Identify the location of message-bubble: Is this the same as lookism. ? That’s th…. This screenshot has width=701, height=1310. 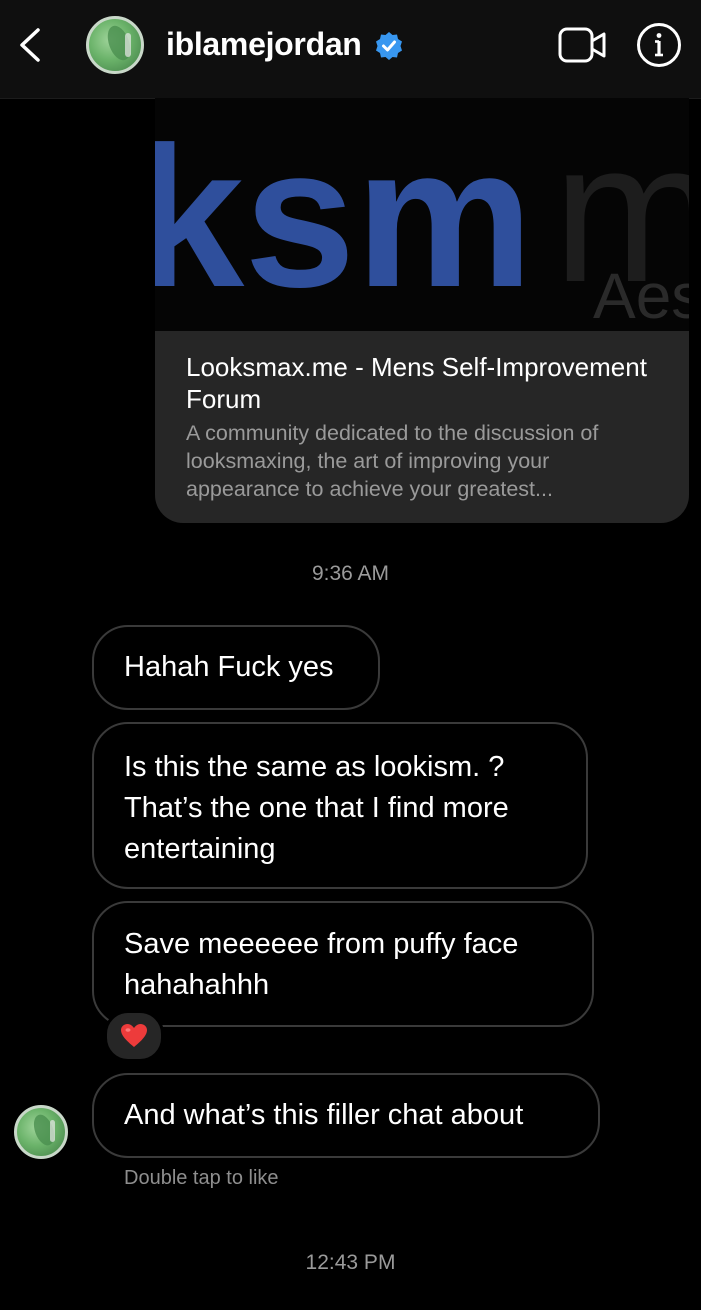
(340, 805).